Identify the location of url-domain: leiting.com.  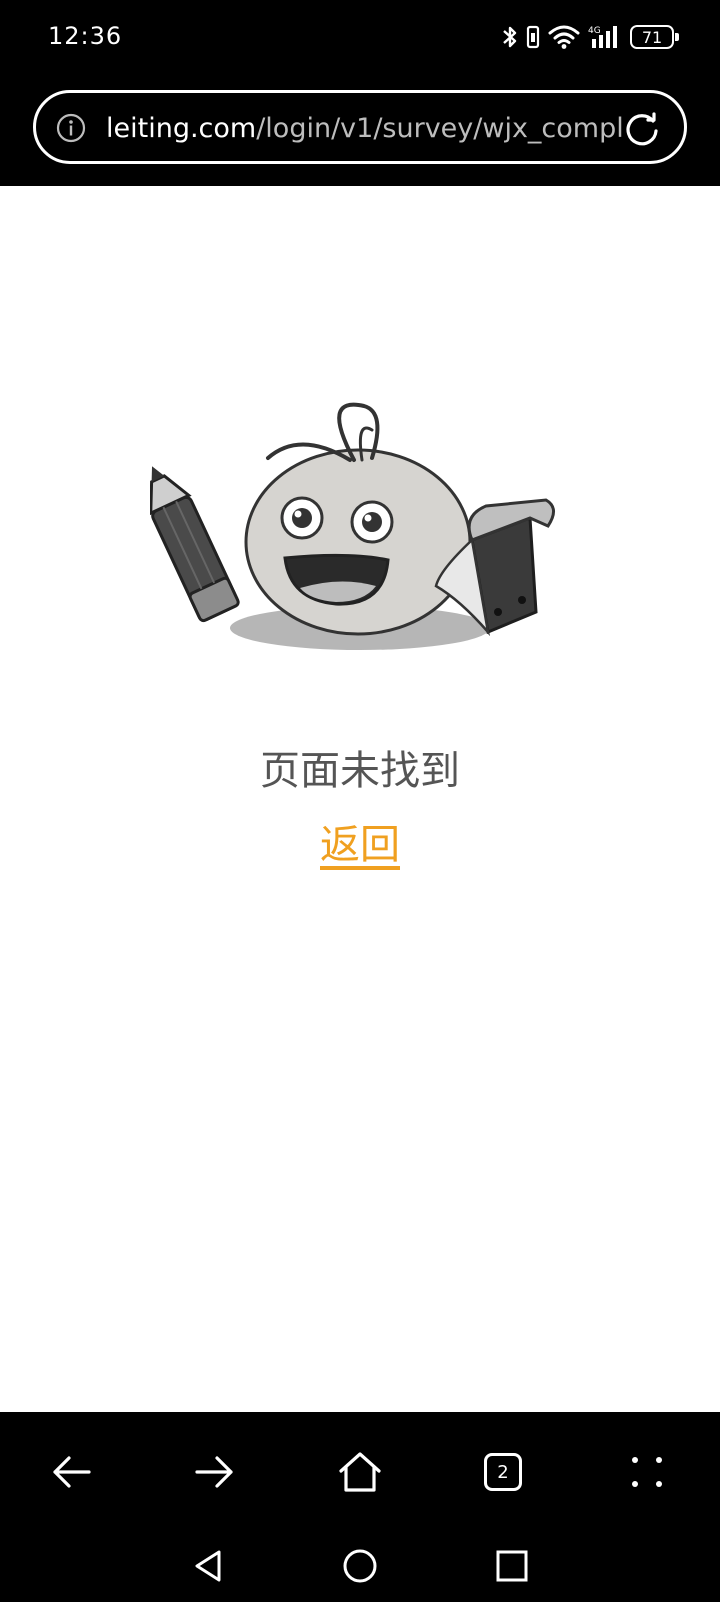
(181, 128).